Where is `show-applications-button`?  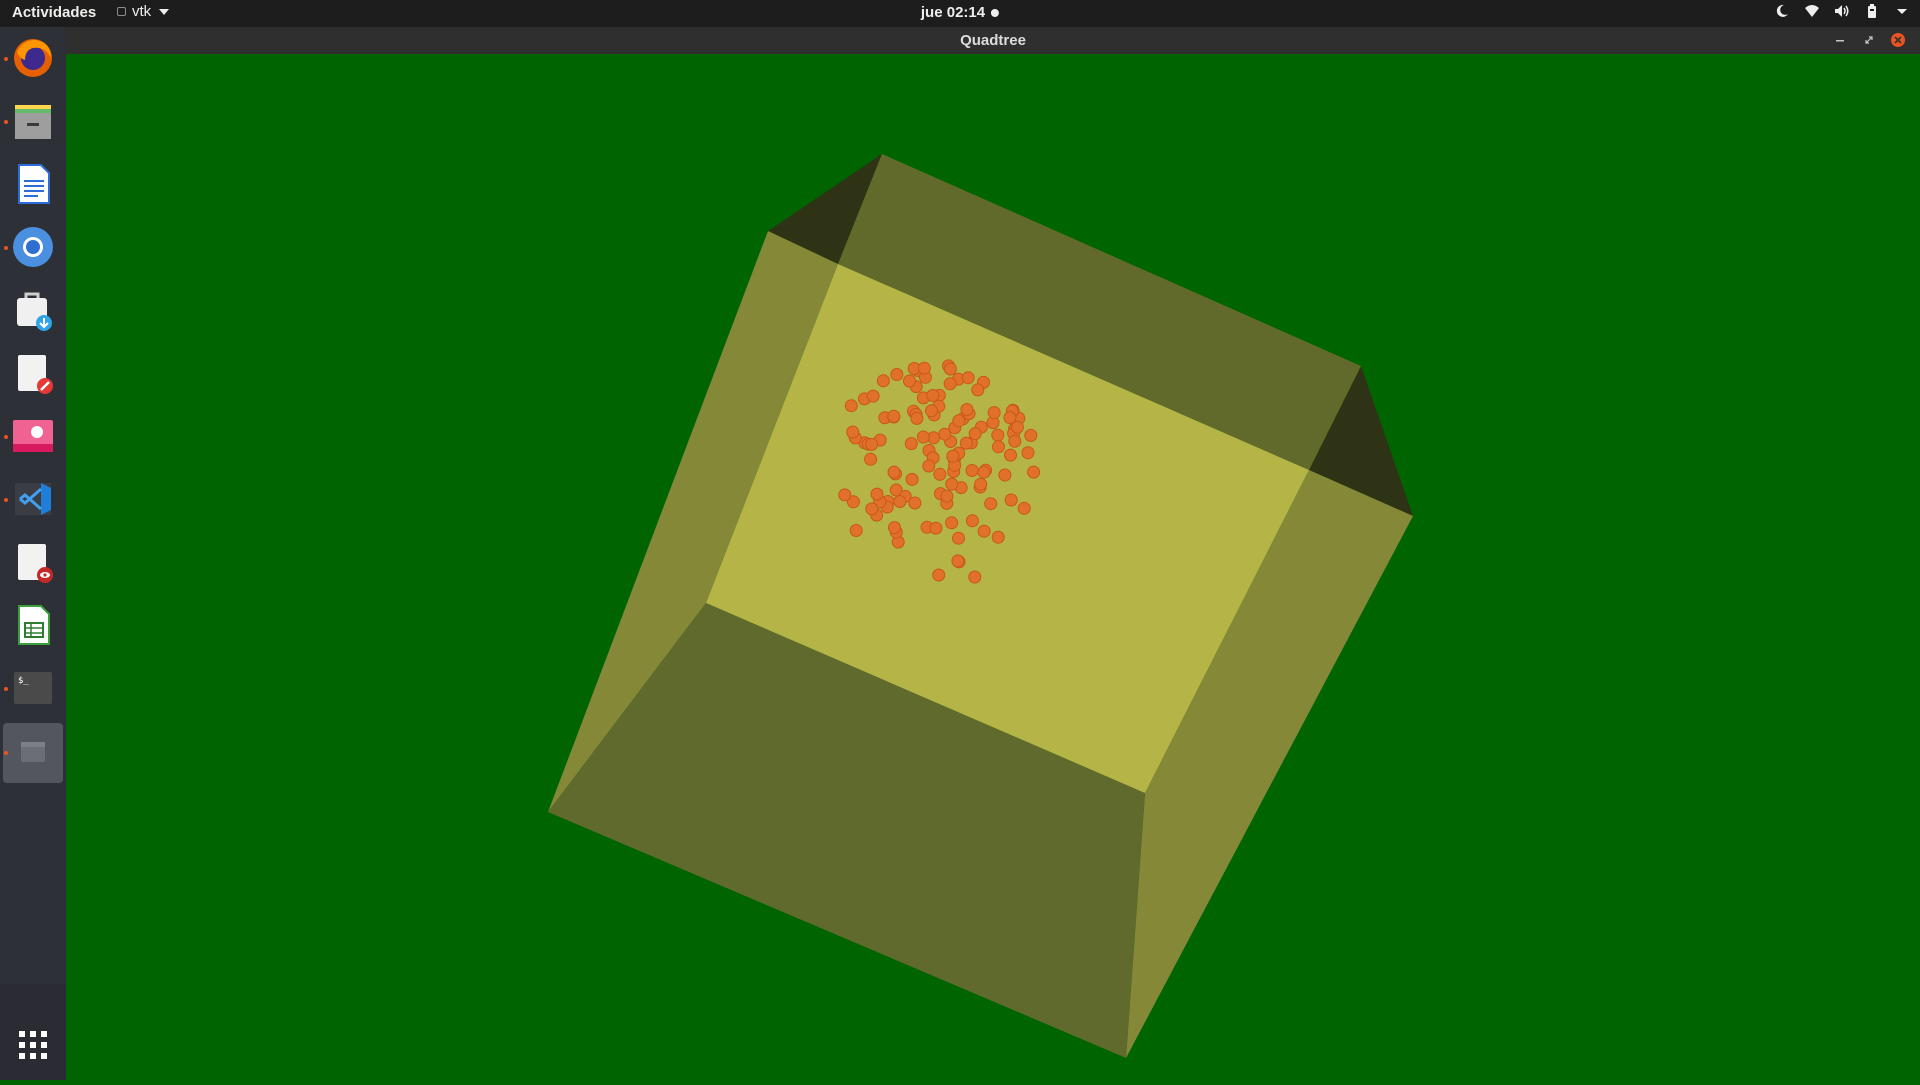 show-applications-button is located at coordinates (33, 1045).